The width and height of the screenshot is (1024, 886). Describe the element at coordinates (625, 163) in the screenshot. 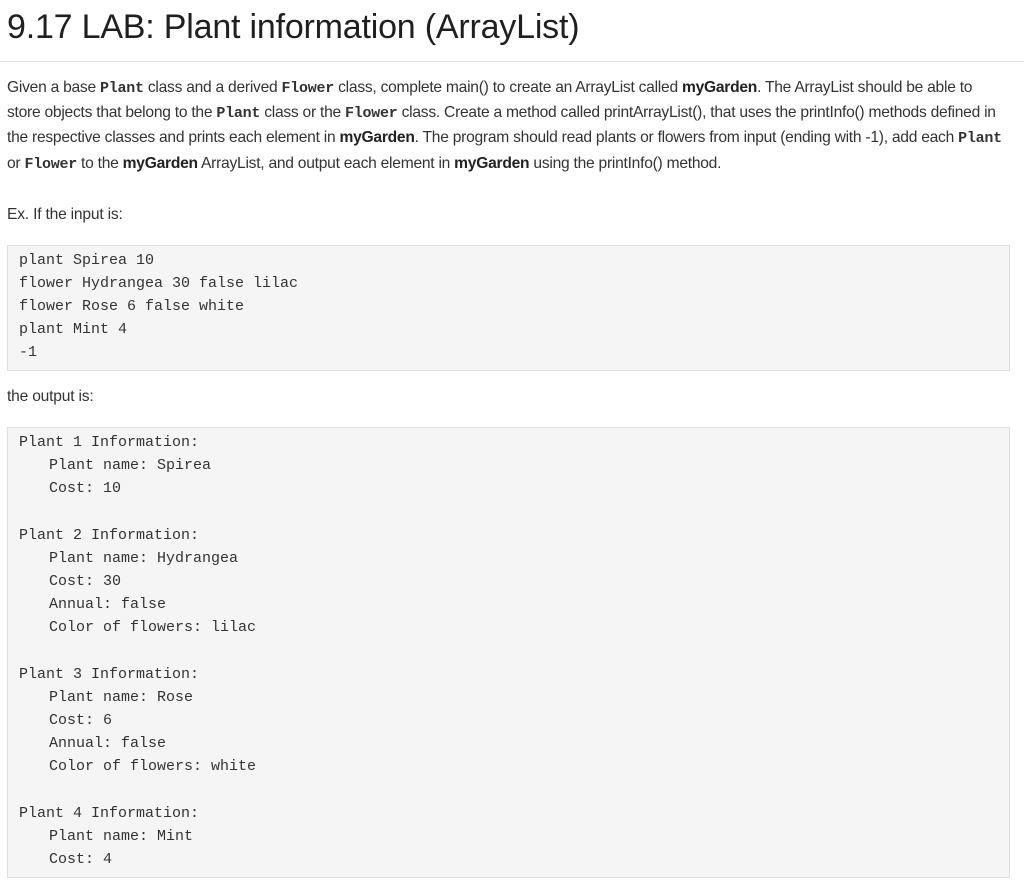

I see `description-text: using the printInfo() method.` at that location.